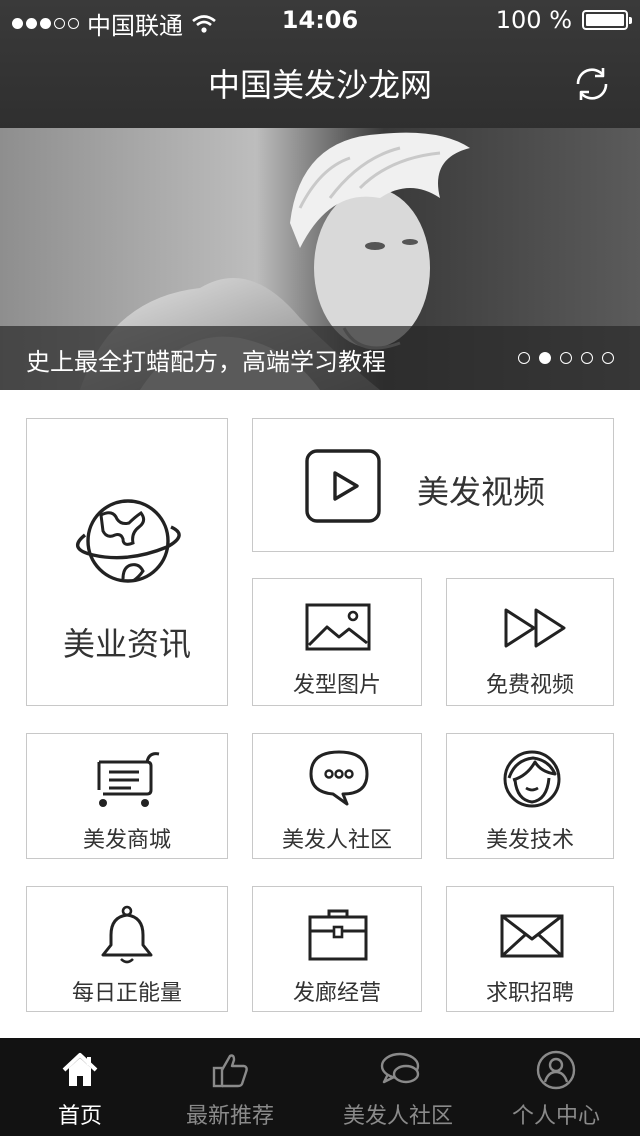  What do you see at coordinates (481, 492) in the screenshot?
I see `tile-video-label: 美发视频` at bounding box center [481, 492].